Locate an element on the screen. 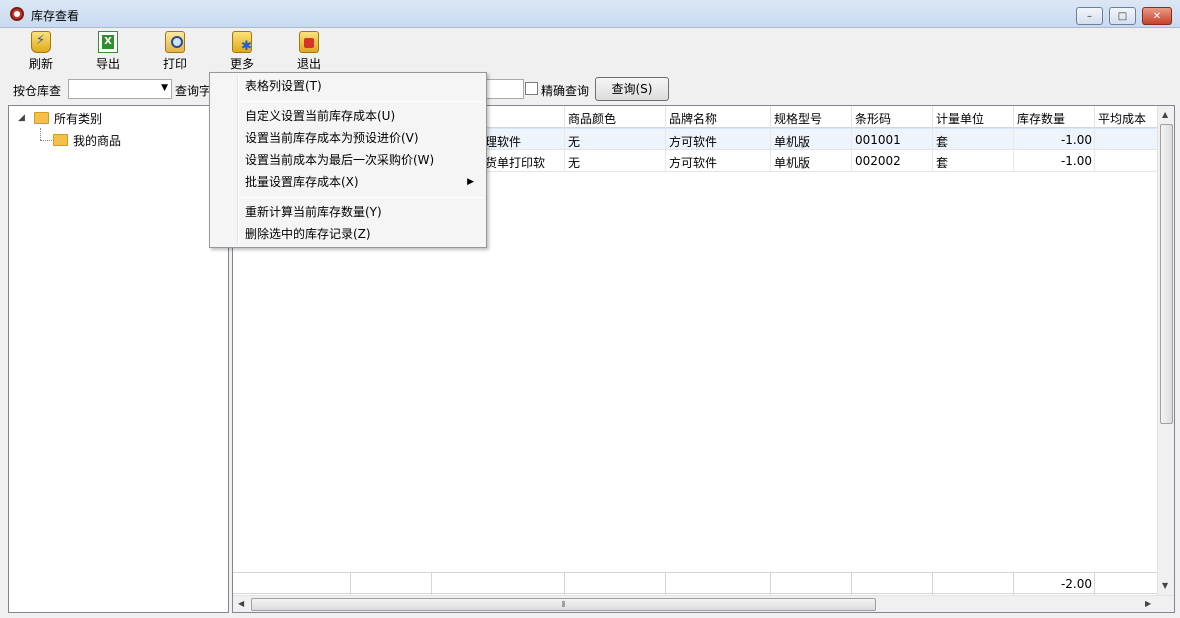 Image resolution: width=1180 pixels, height=618 pixels. exact-query-checkbox is located at coordinates (531, 88).